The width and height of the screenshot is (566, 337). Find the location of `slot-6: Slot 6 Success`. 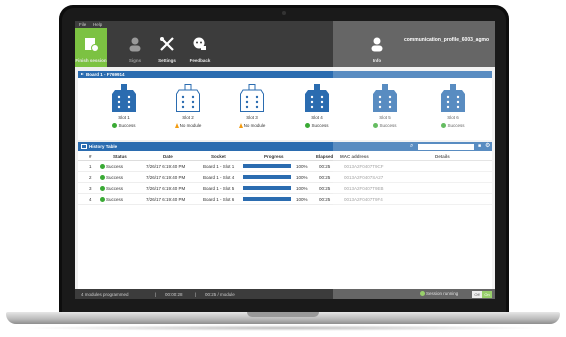

slot-6: Slot 6 Success is located at coordinates (453, 112).